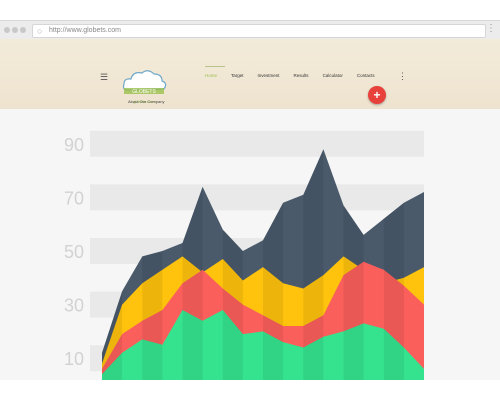 This screenshot has width=500, height=400. I want to click on y-tick-label: 70, so click(74, 198).